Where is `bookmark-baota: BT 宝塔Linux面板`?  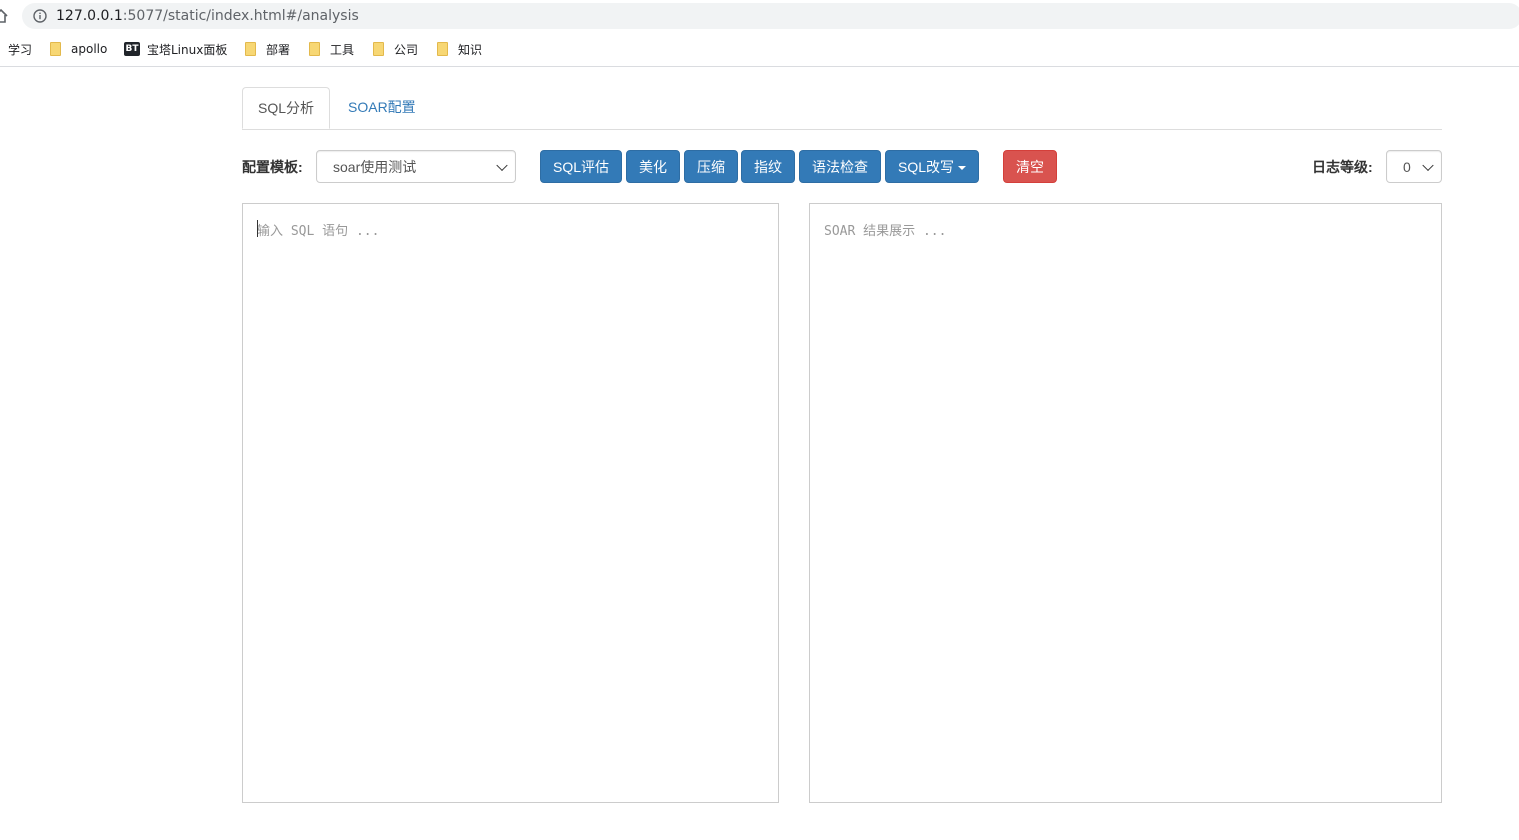 bookmark-baota: BT 宝塔Linux面板 is located at coordinates (175, 49).